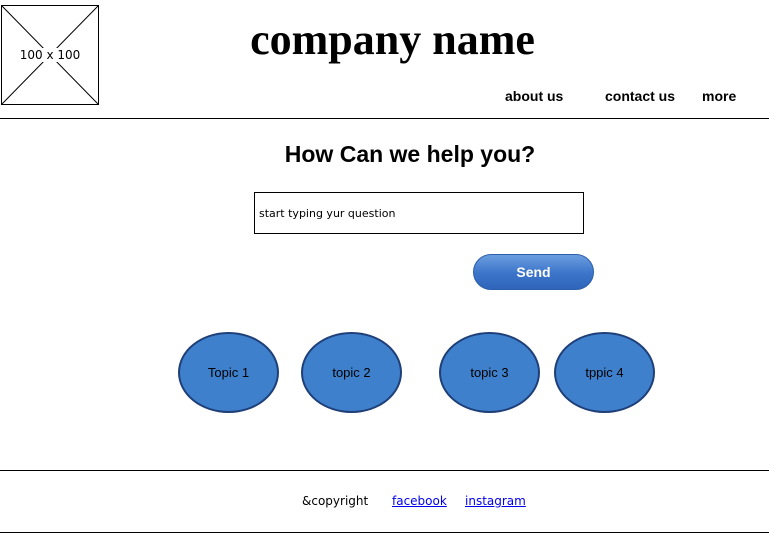 This screenshot has height=545, width=769. Describe the element at coordinates (419, 213) in the screenshot. I see `question-input` at that location.